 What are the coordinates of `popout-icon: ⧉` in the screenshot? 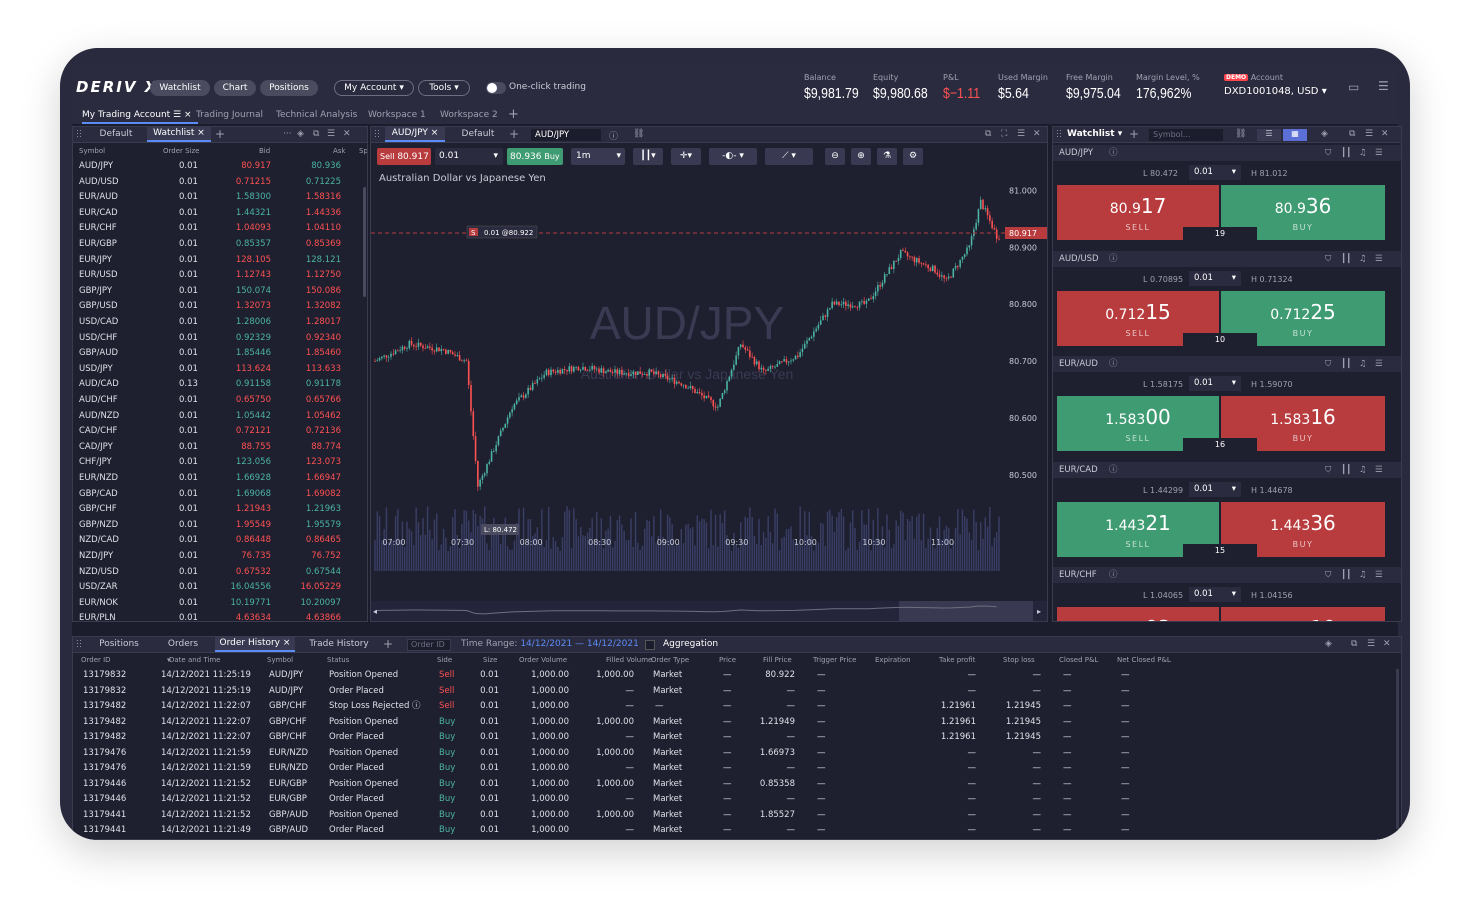 It's located at (316, 134).